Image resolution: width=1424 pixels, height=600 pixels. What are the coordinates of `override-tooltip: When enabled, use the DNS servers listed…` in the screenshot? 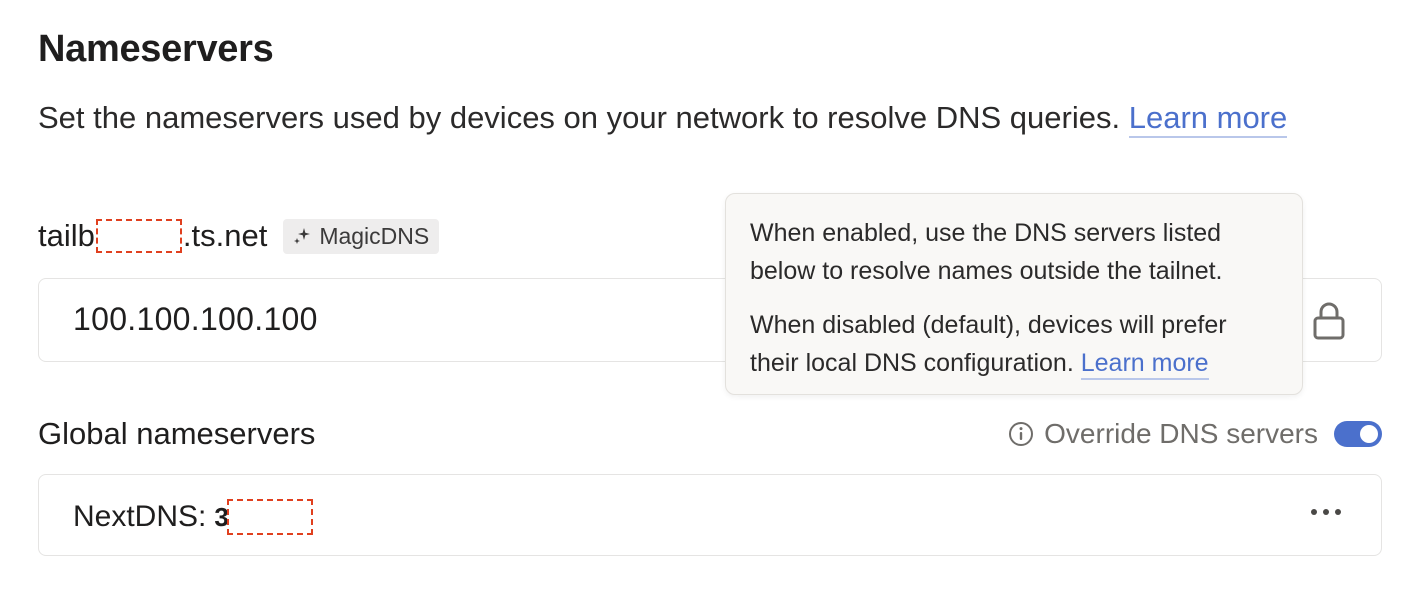 It's located at (1014, 294).